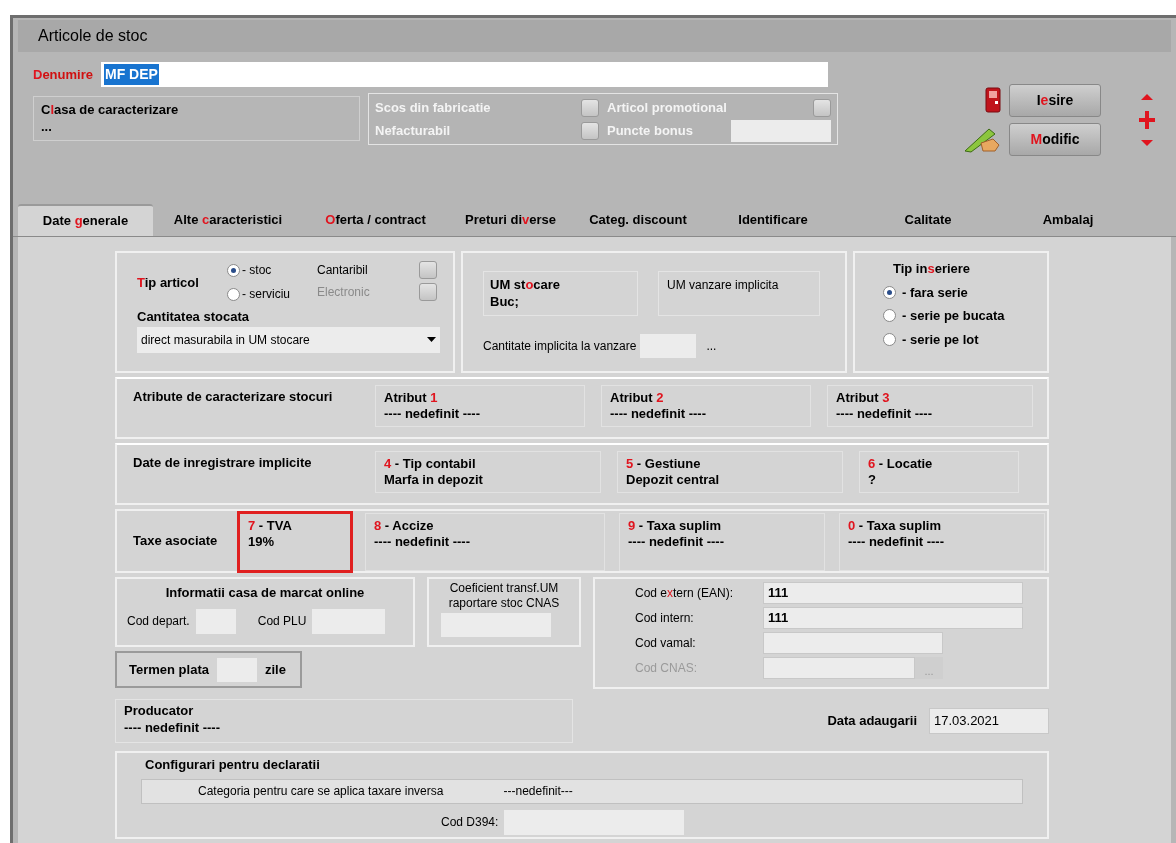 Image resolution: width=1176 pixels, height=843 pixels. What do you see at coordinates (236, 669) in the screenshot?
I see `days-field` at bounding box center [236, 669].